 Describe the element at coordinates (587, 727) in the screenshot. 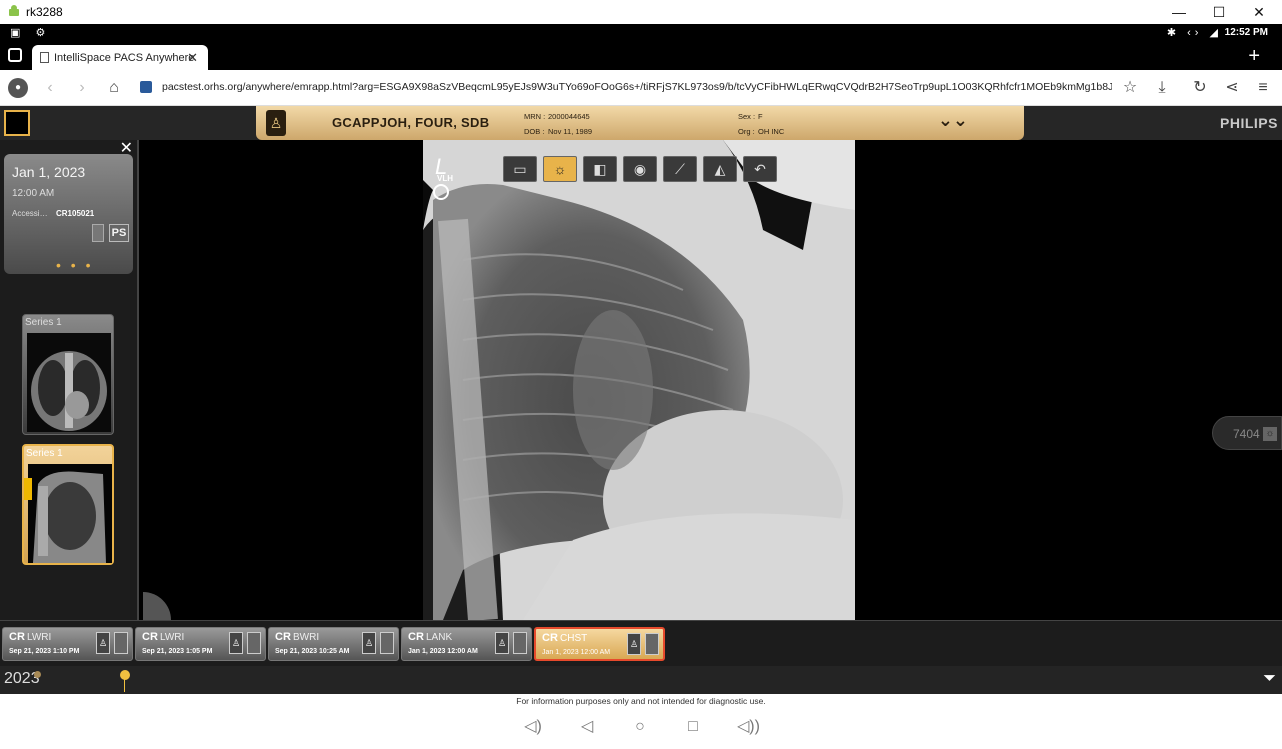

I see `nav-back-icon: ◁` at that location.